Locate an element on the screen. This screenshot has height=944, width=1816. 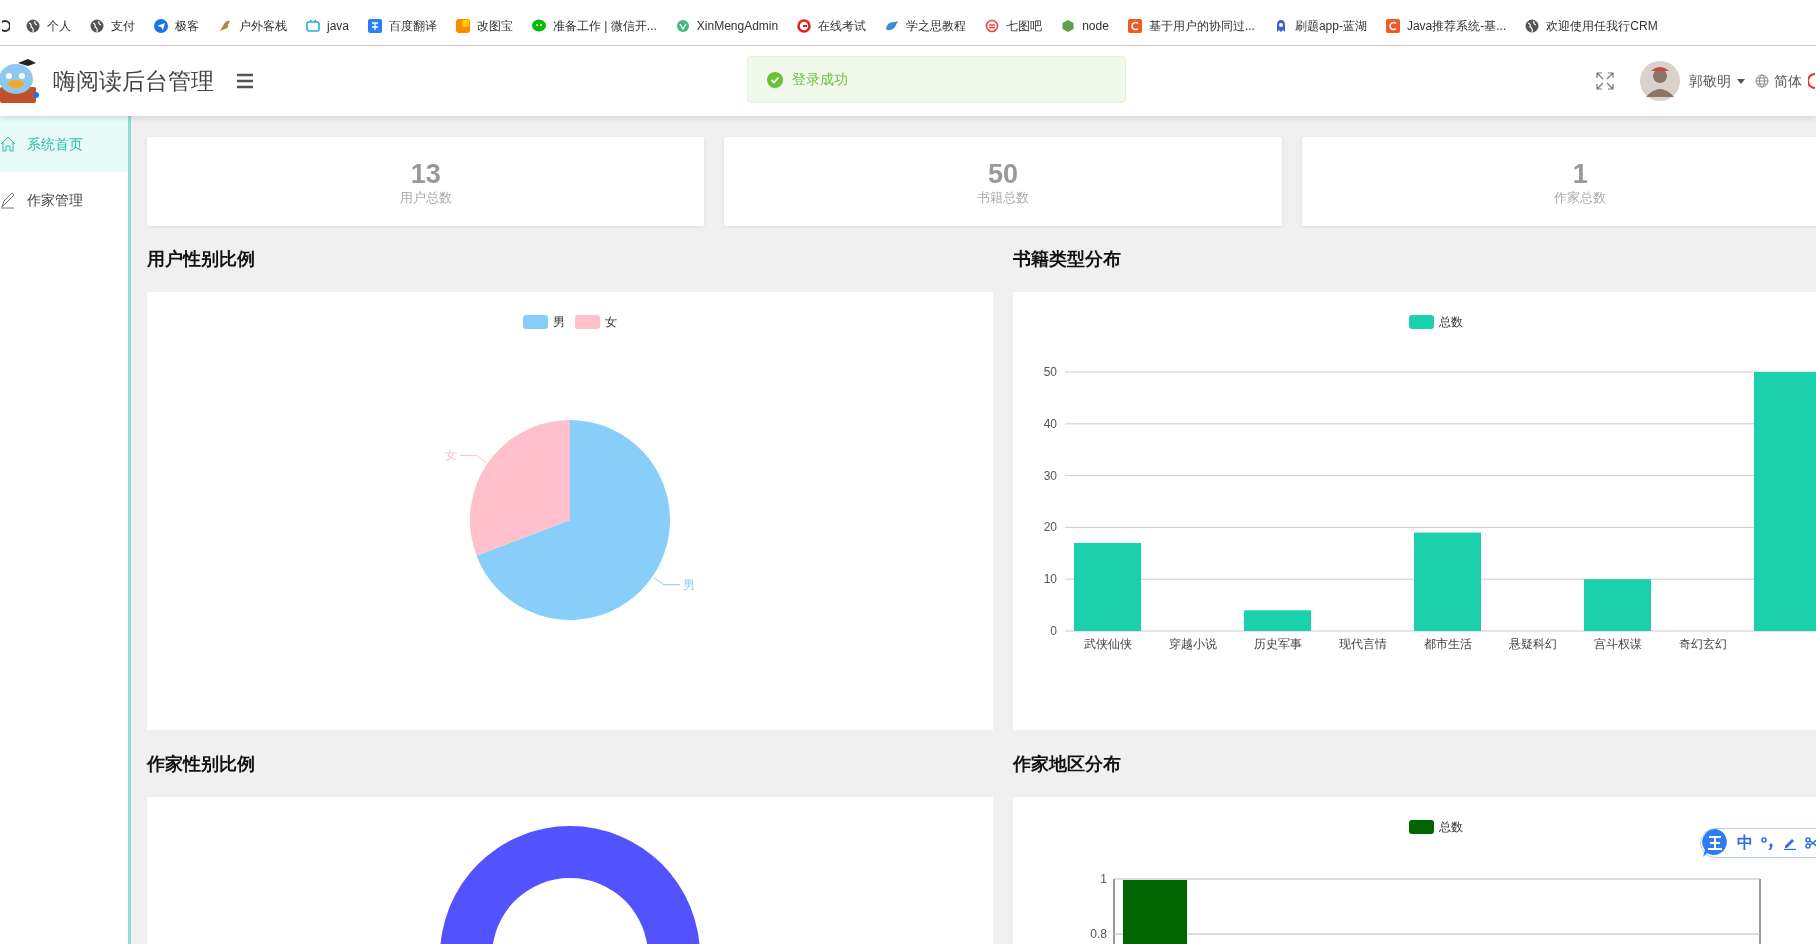
bookmark-link: XinMengAdmin is located at coordinates (727, 25).